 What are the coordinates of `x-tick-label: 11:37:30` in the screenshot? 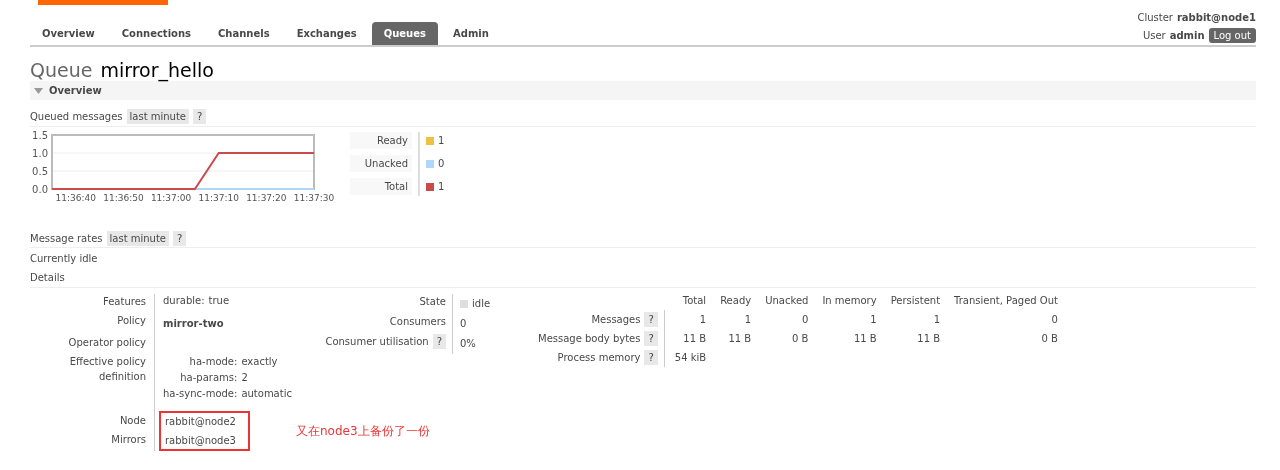 It's located at (314, 198).